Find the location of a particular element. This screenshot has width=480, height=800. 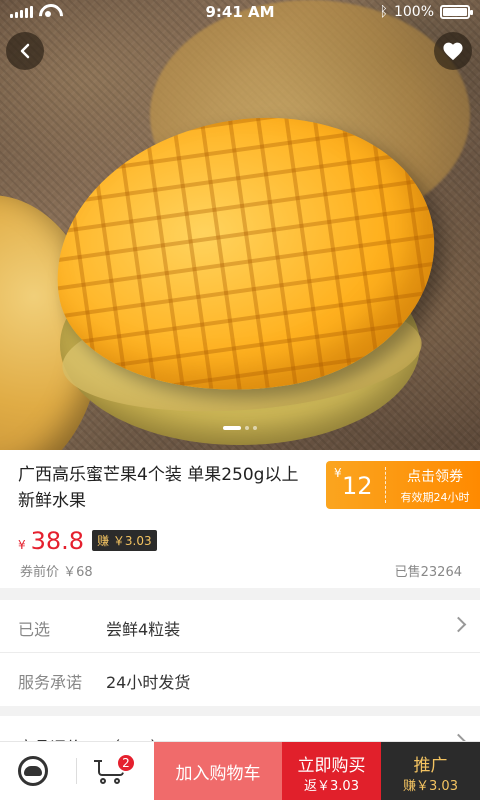

status-bar: 9:41 AM ᛒ 100% is located at coordinates (240, 13).